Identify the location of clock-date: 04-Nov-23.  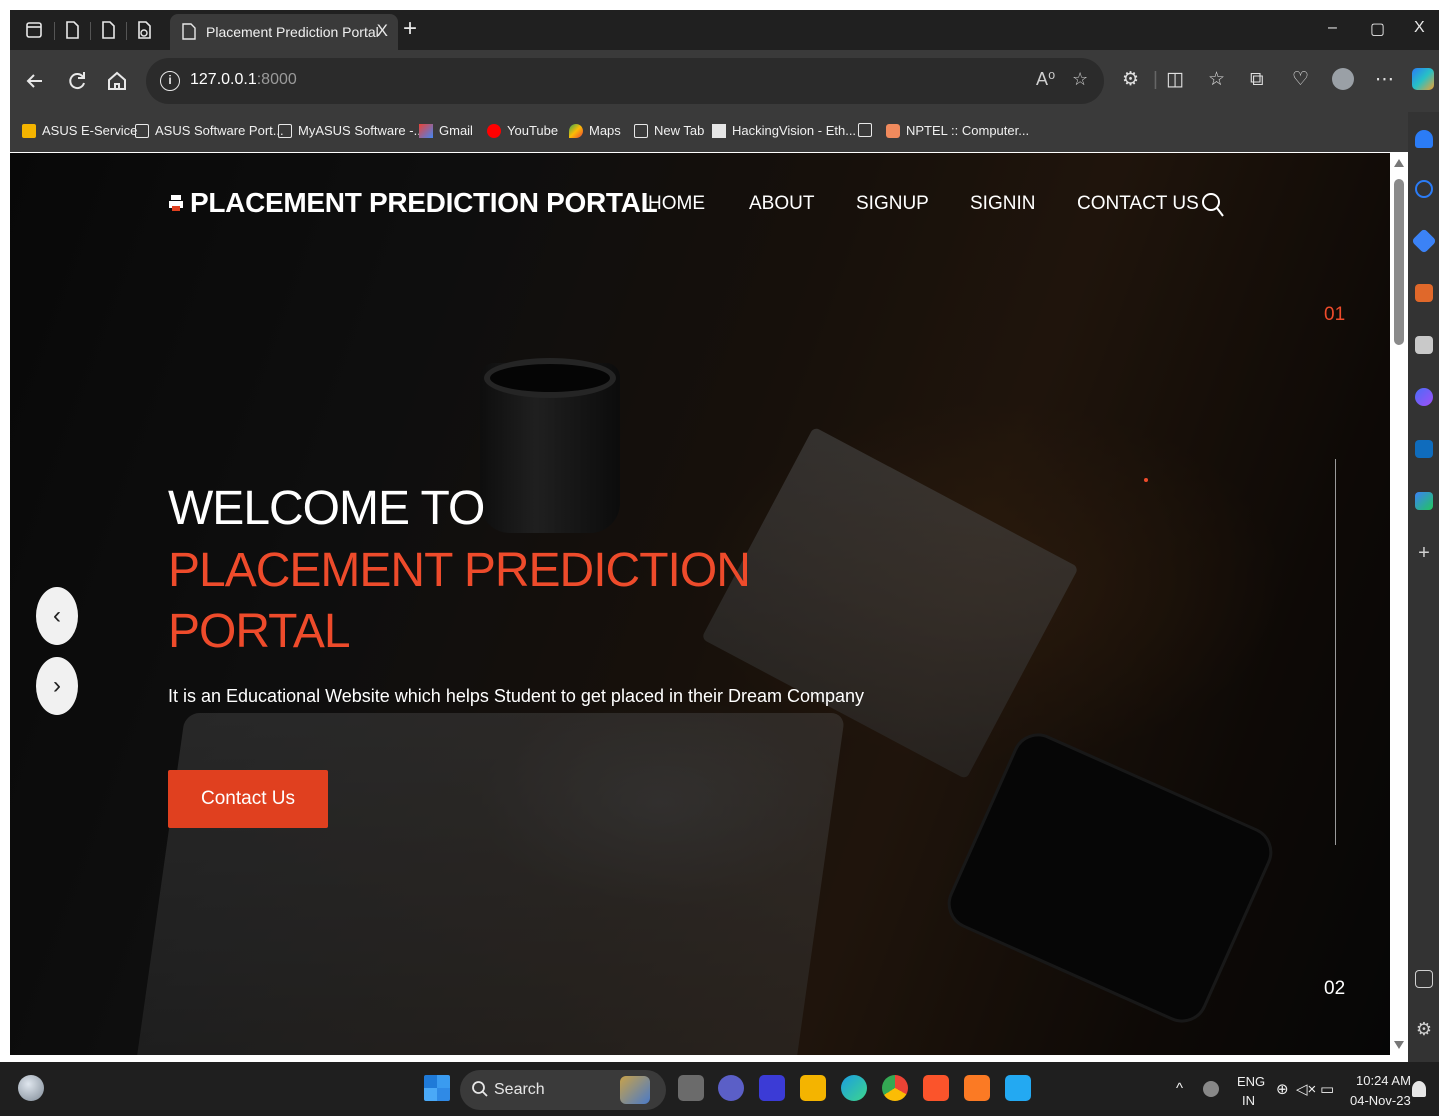
(1380, 1100).